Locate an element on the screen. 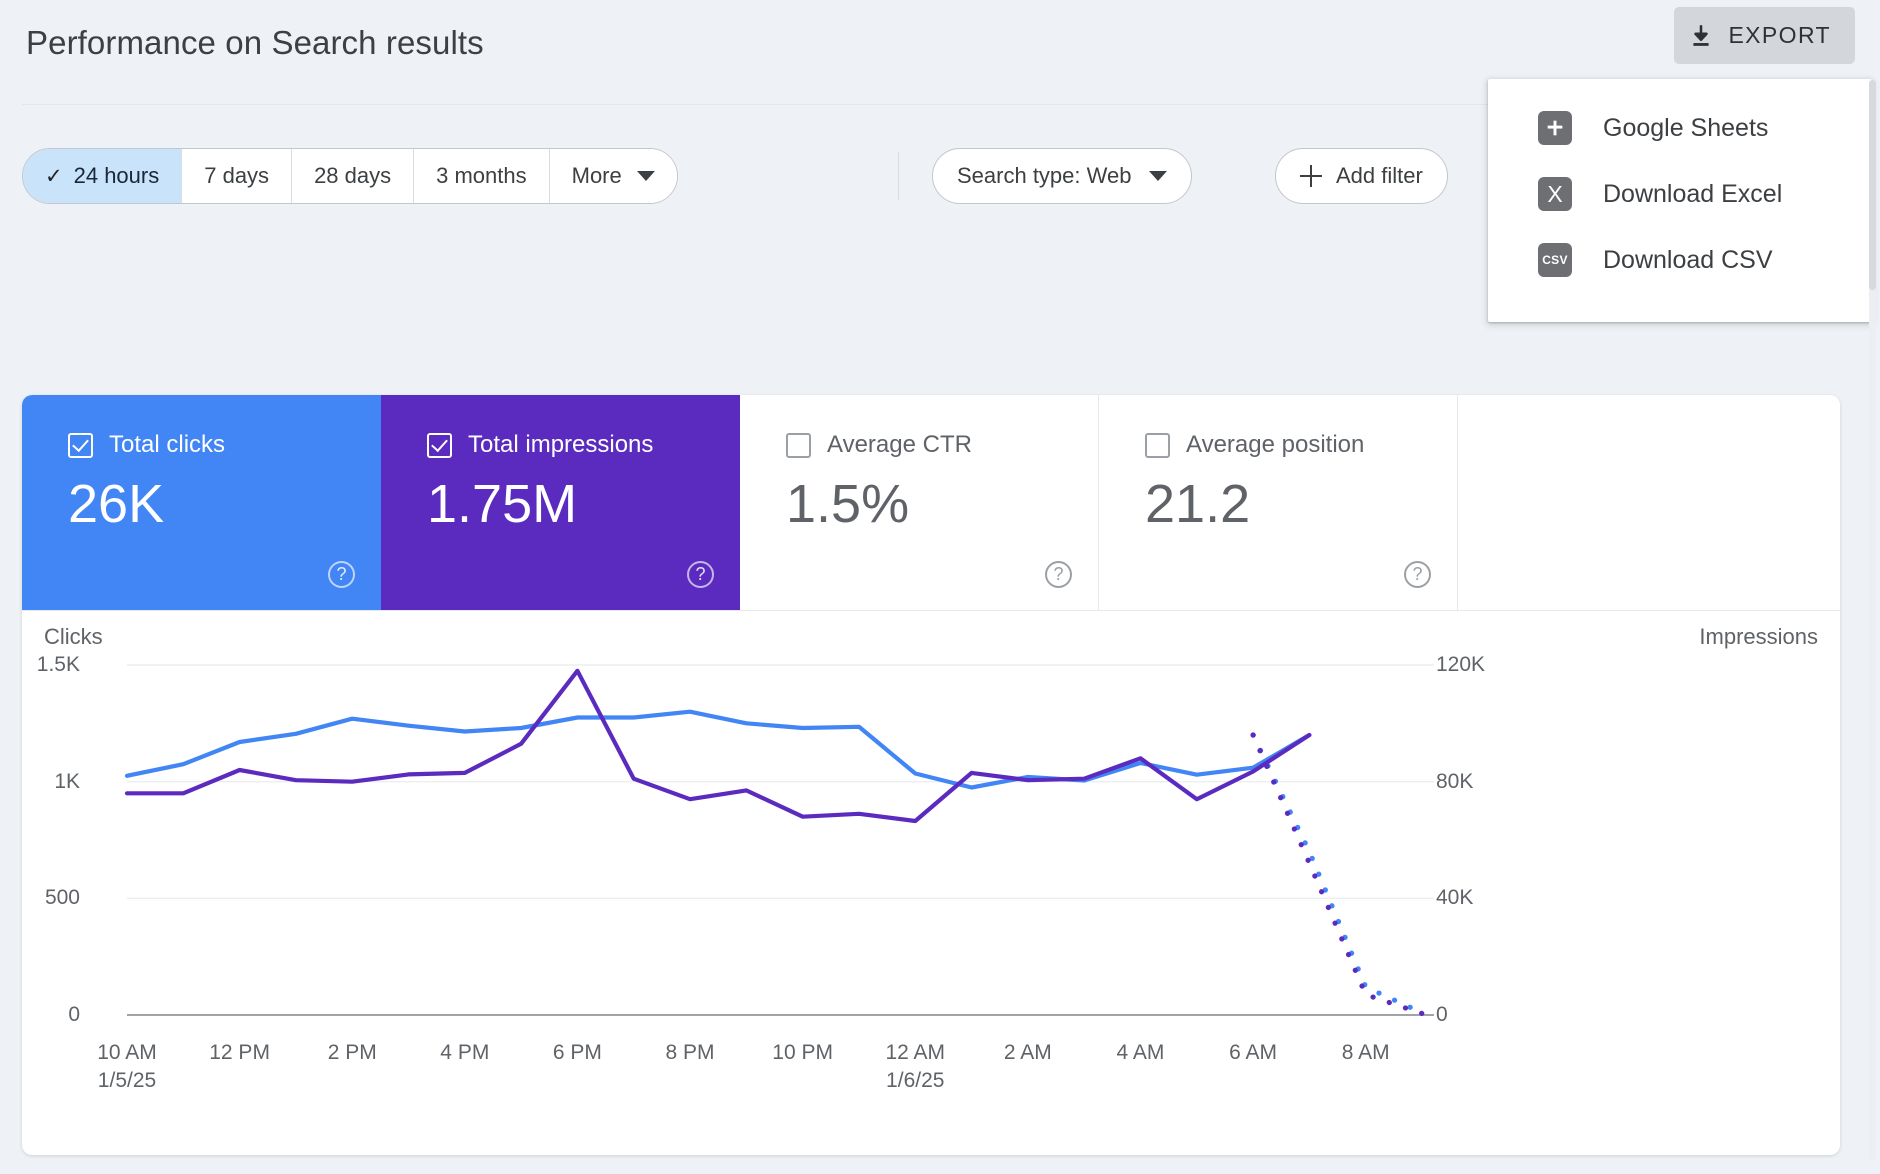  menu-item-label: Download CSV is located at coordinates (1688, 259).